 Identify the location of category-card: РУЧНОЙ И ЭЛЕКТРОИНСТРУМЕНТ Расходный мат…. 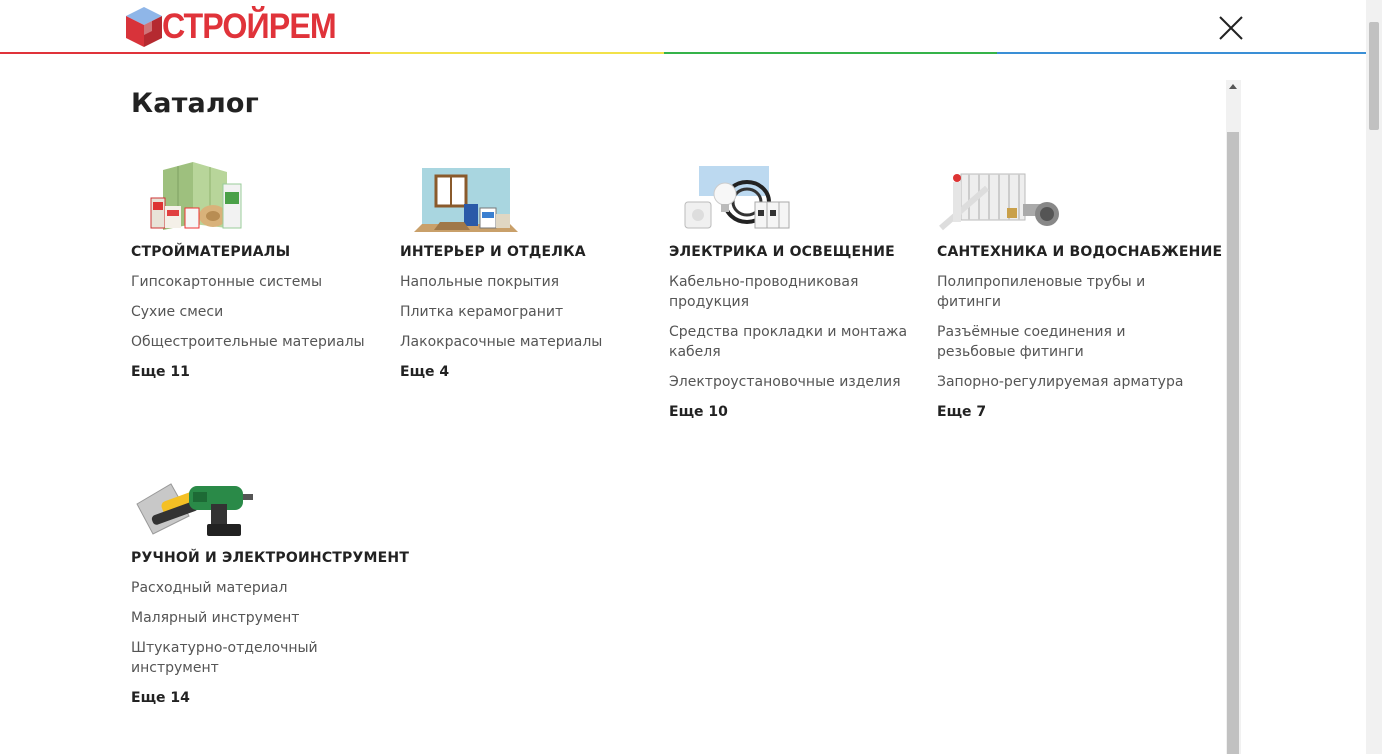
(270, 586).